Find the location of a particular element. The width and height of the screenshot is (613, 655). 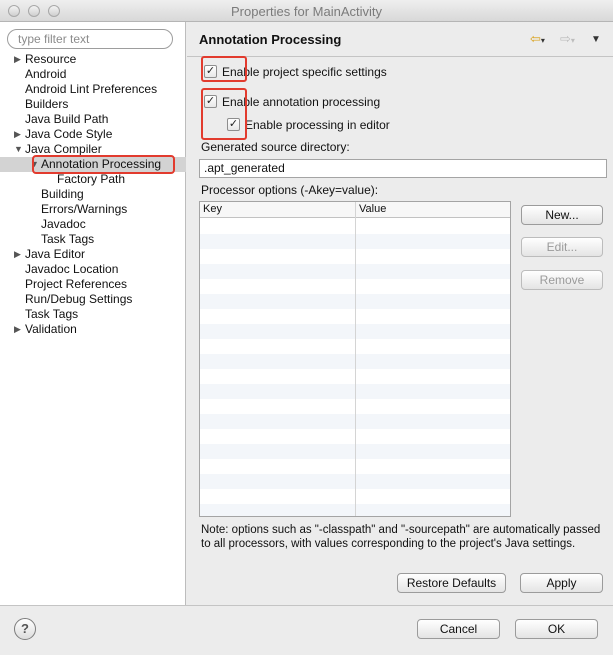

tree-item: ▶ Validation is located at coordinates (93, 329).